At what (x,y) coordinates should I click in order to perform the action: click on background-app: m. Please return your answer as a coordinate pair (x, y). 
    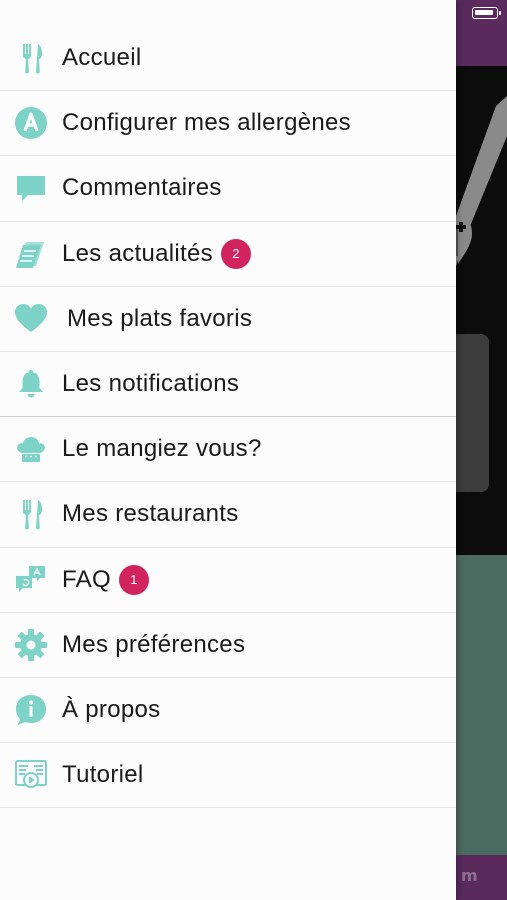
    Looking at the image, I should click on (481, 450).